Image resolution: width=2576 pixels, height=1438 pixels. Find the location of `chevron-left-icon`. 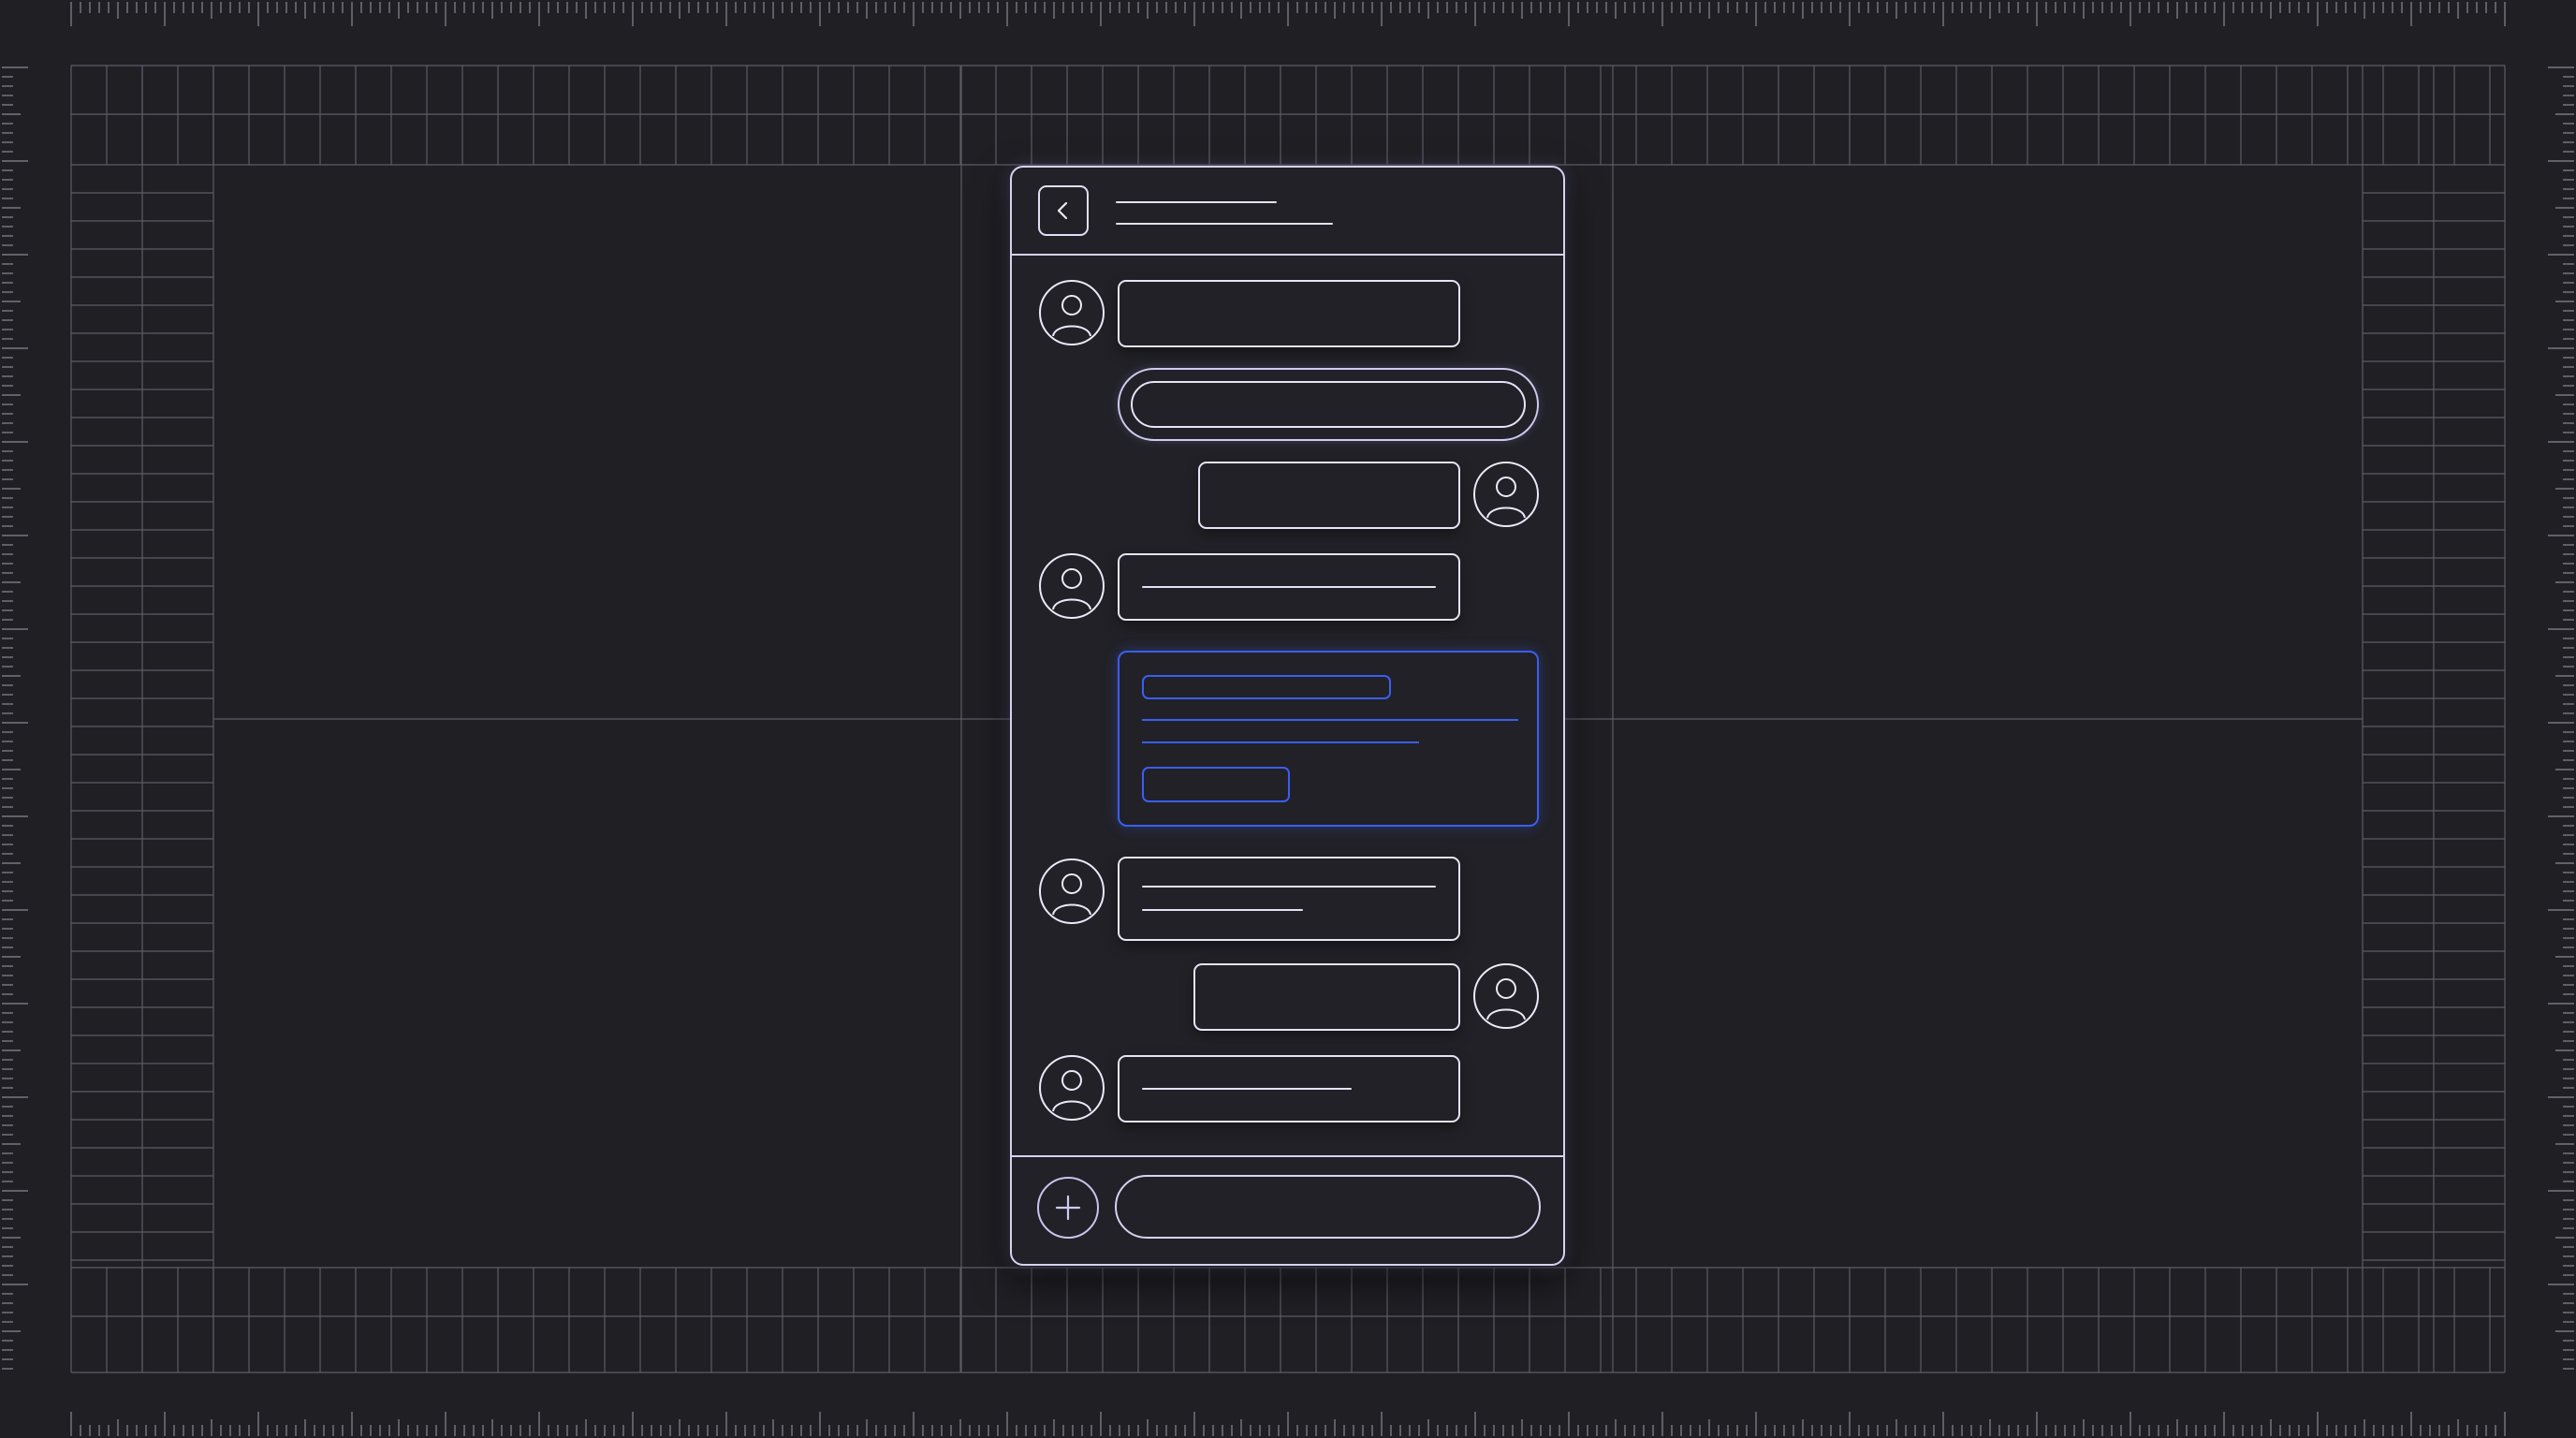

chevron-left-icon is located at coordinates (1062, 210).